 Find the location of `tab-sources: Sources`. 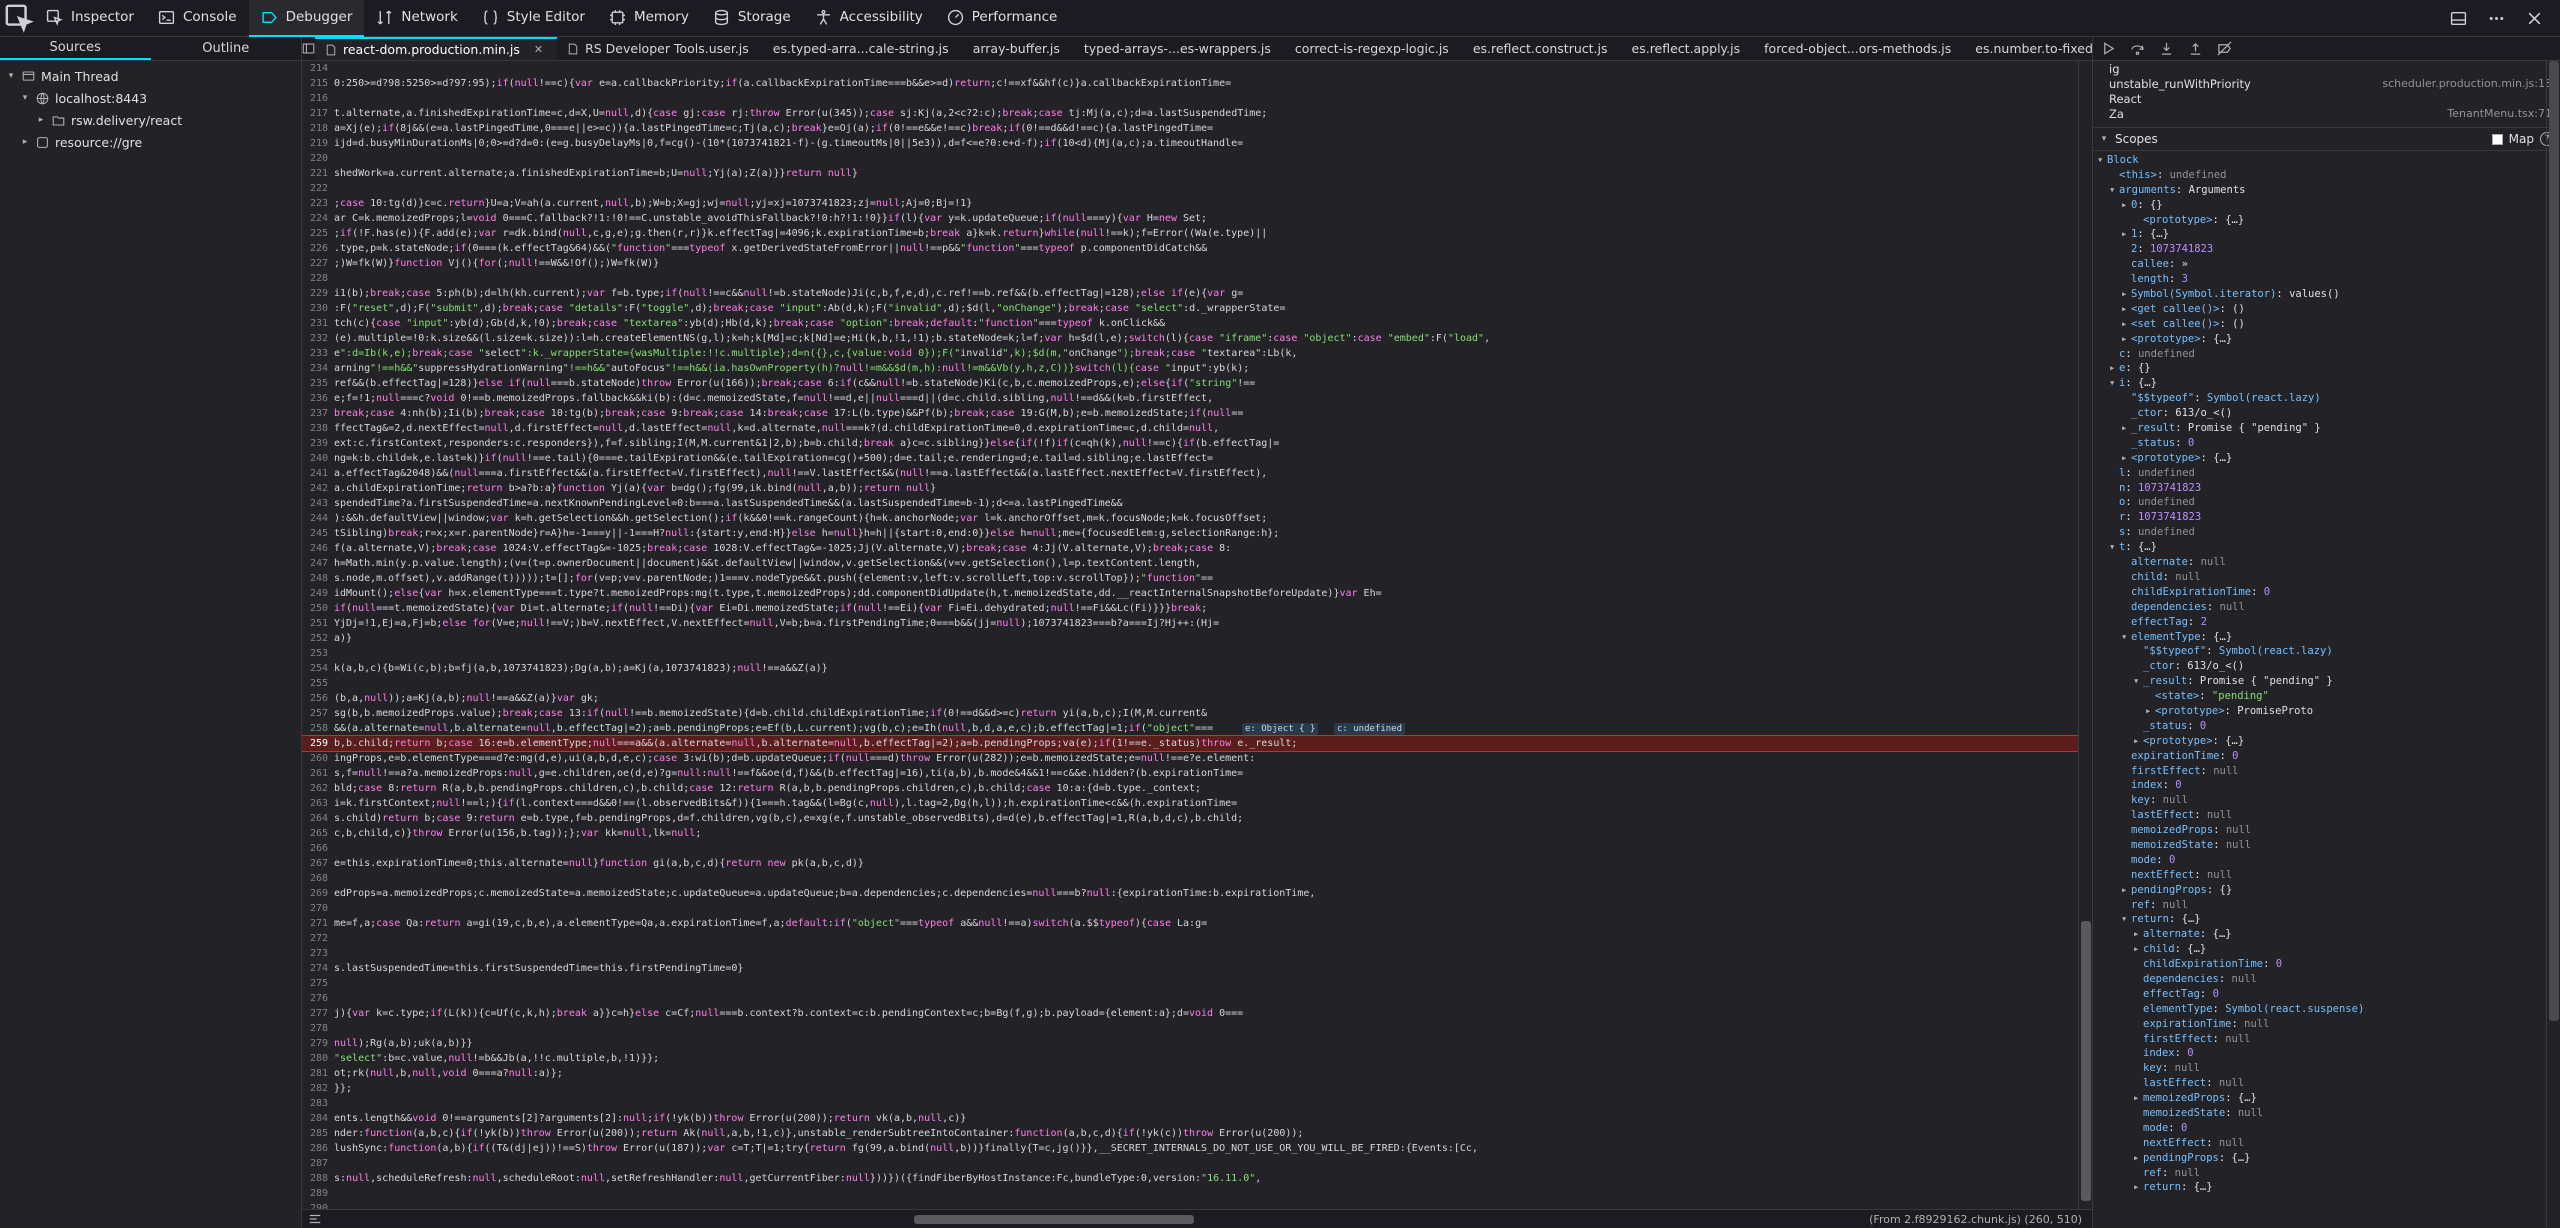

tab-sources: Sources is located at coordinates (75, 48).